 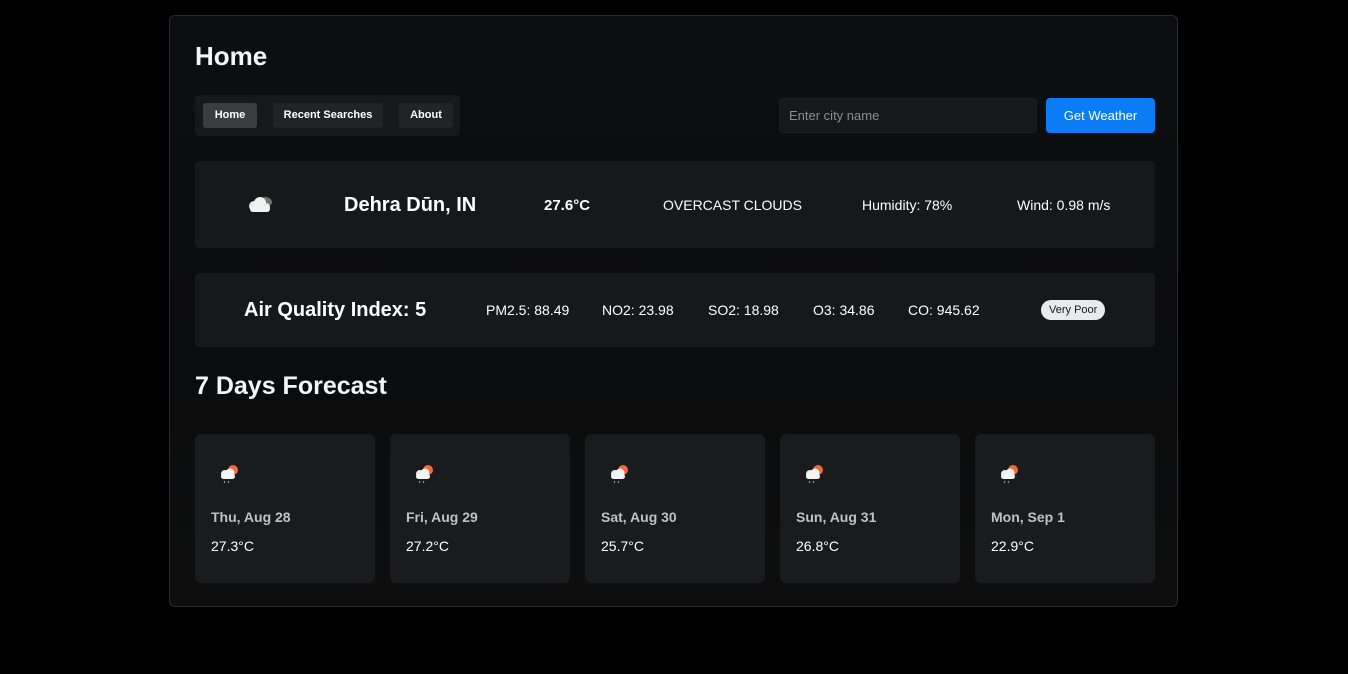 I want to click on forecast-card: Sun, Aug 31 26.8°C, so click(x=870, y=508).